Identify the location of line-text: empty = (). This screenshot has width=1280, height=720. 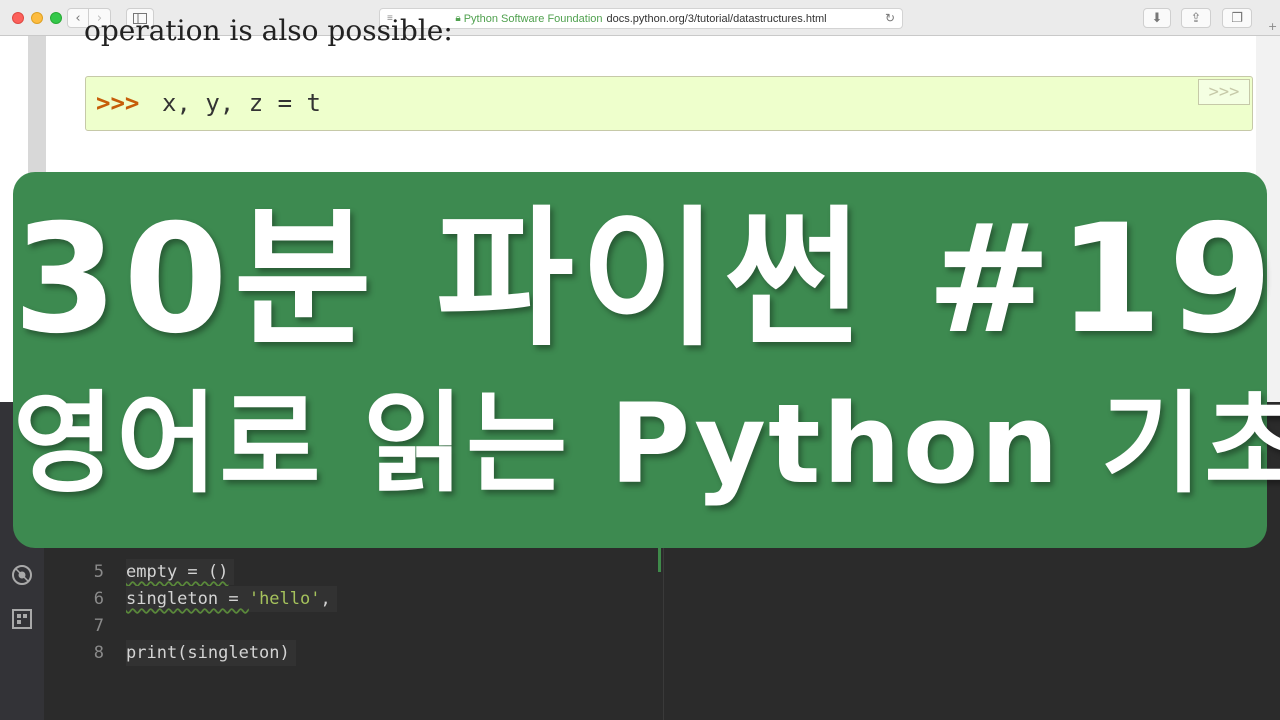
(180, 572).